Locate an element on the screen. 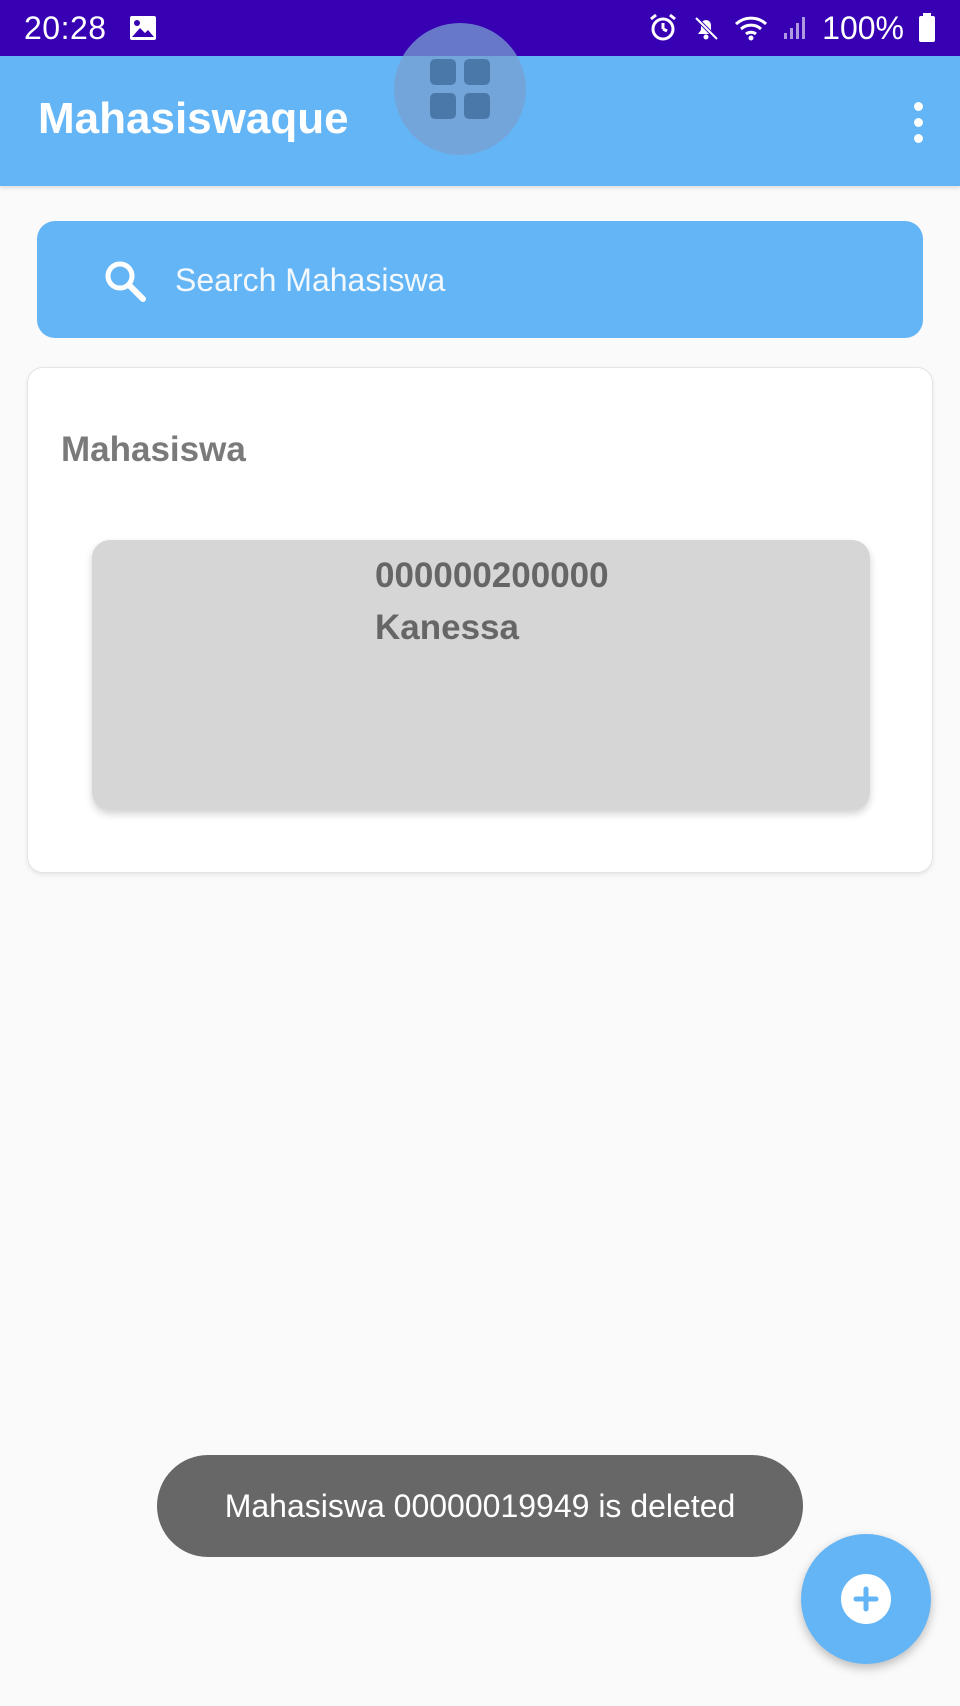 Image resolution: width=960 pixels, height=1706 pixels. image-icon is located at coordinates (143, 28).